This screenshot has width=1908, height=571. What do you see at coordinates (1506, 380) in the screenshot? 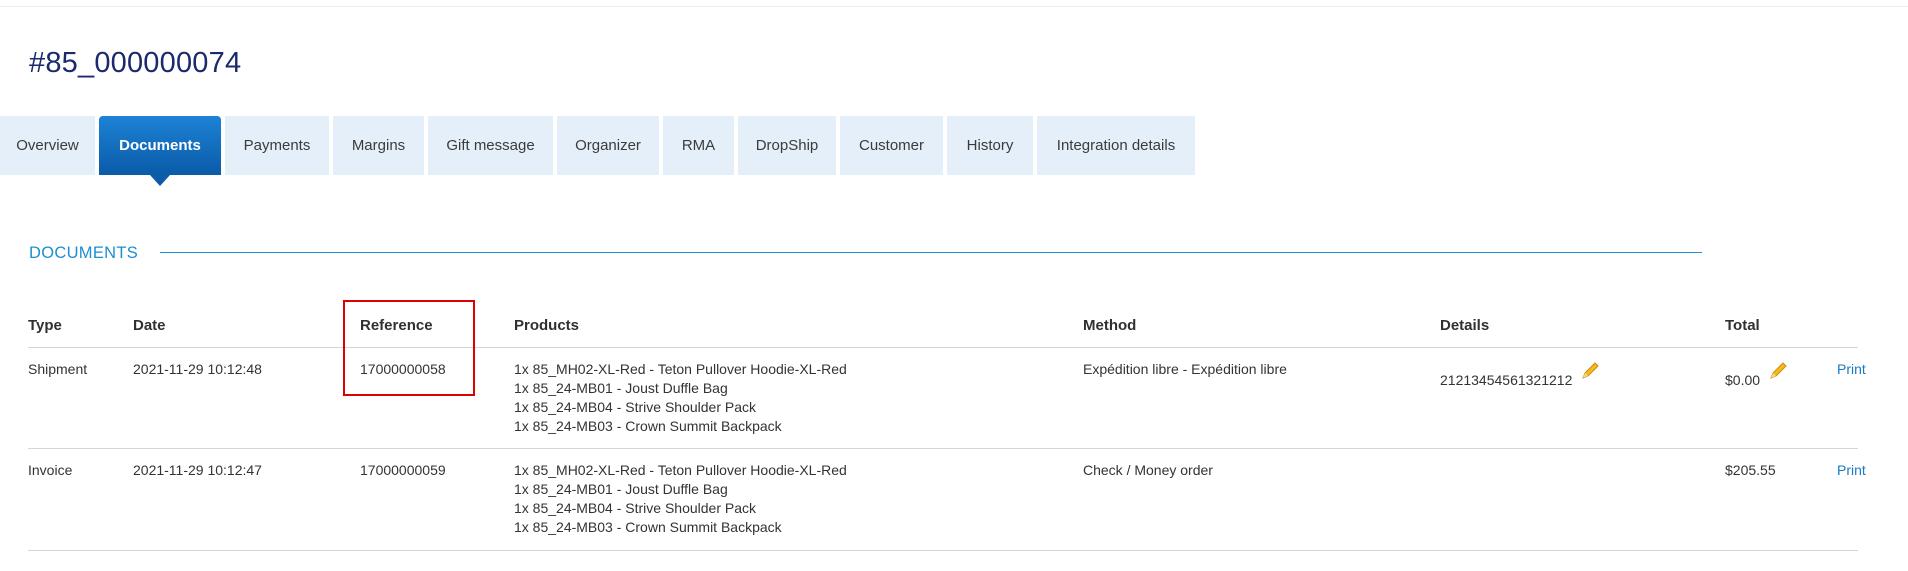
I see `tracking-number: 21213454561321212` at bounding box center [1506, 380].